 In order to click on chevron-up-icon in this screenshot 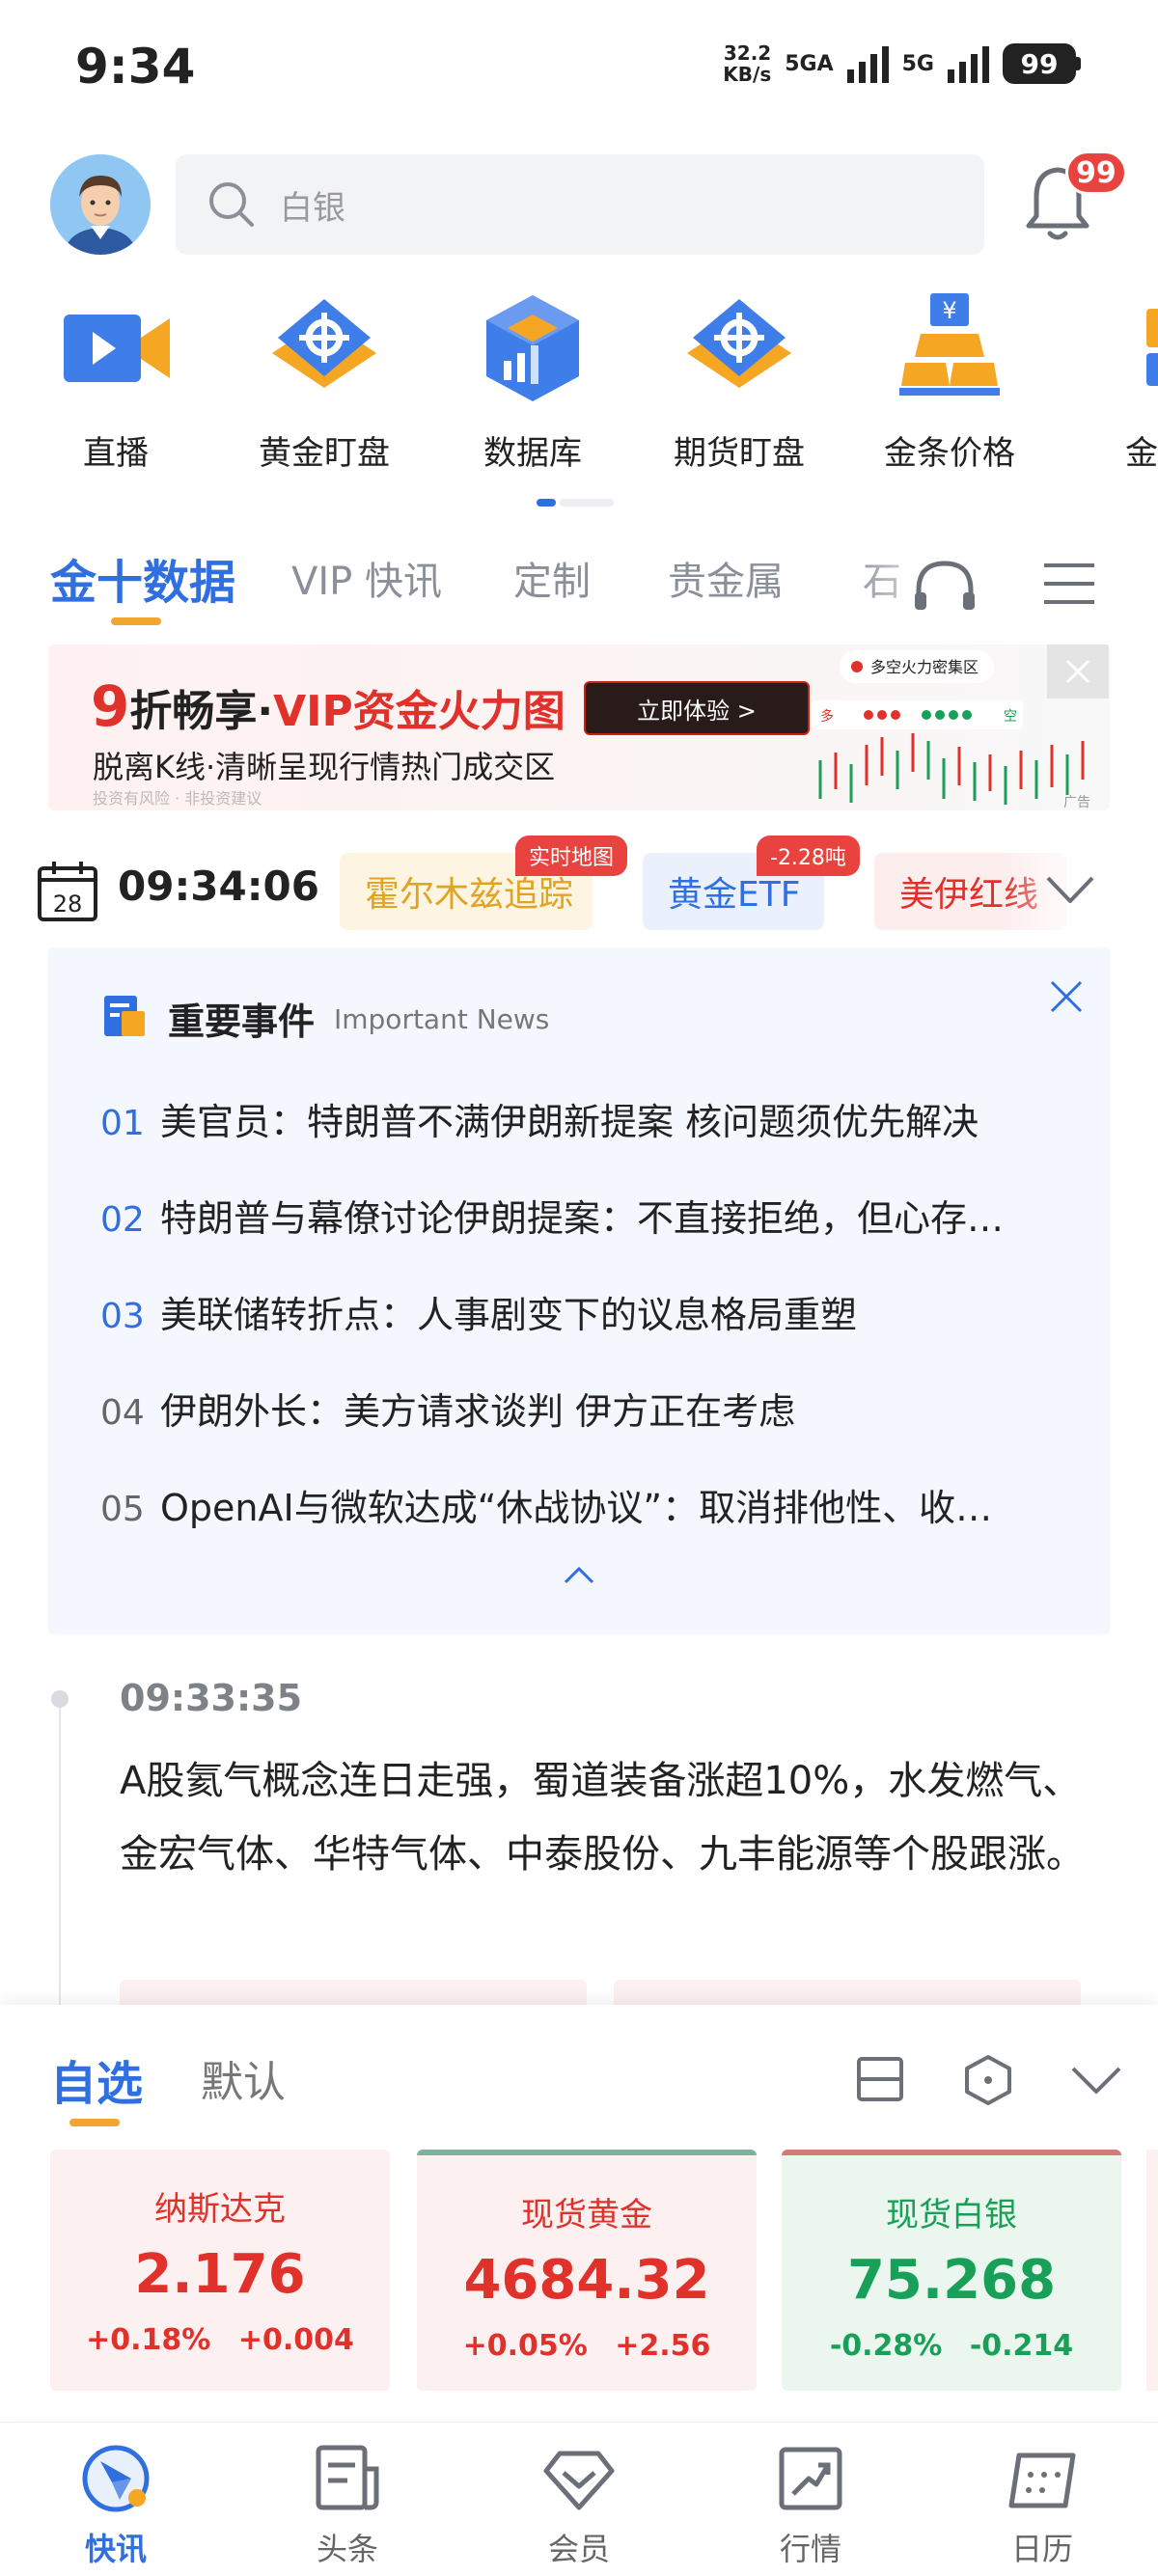, I will do `click(579, 1576)`.